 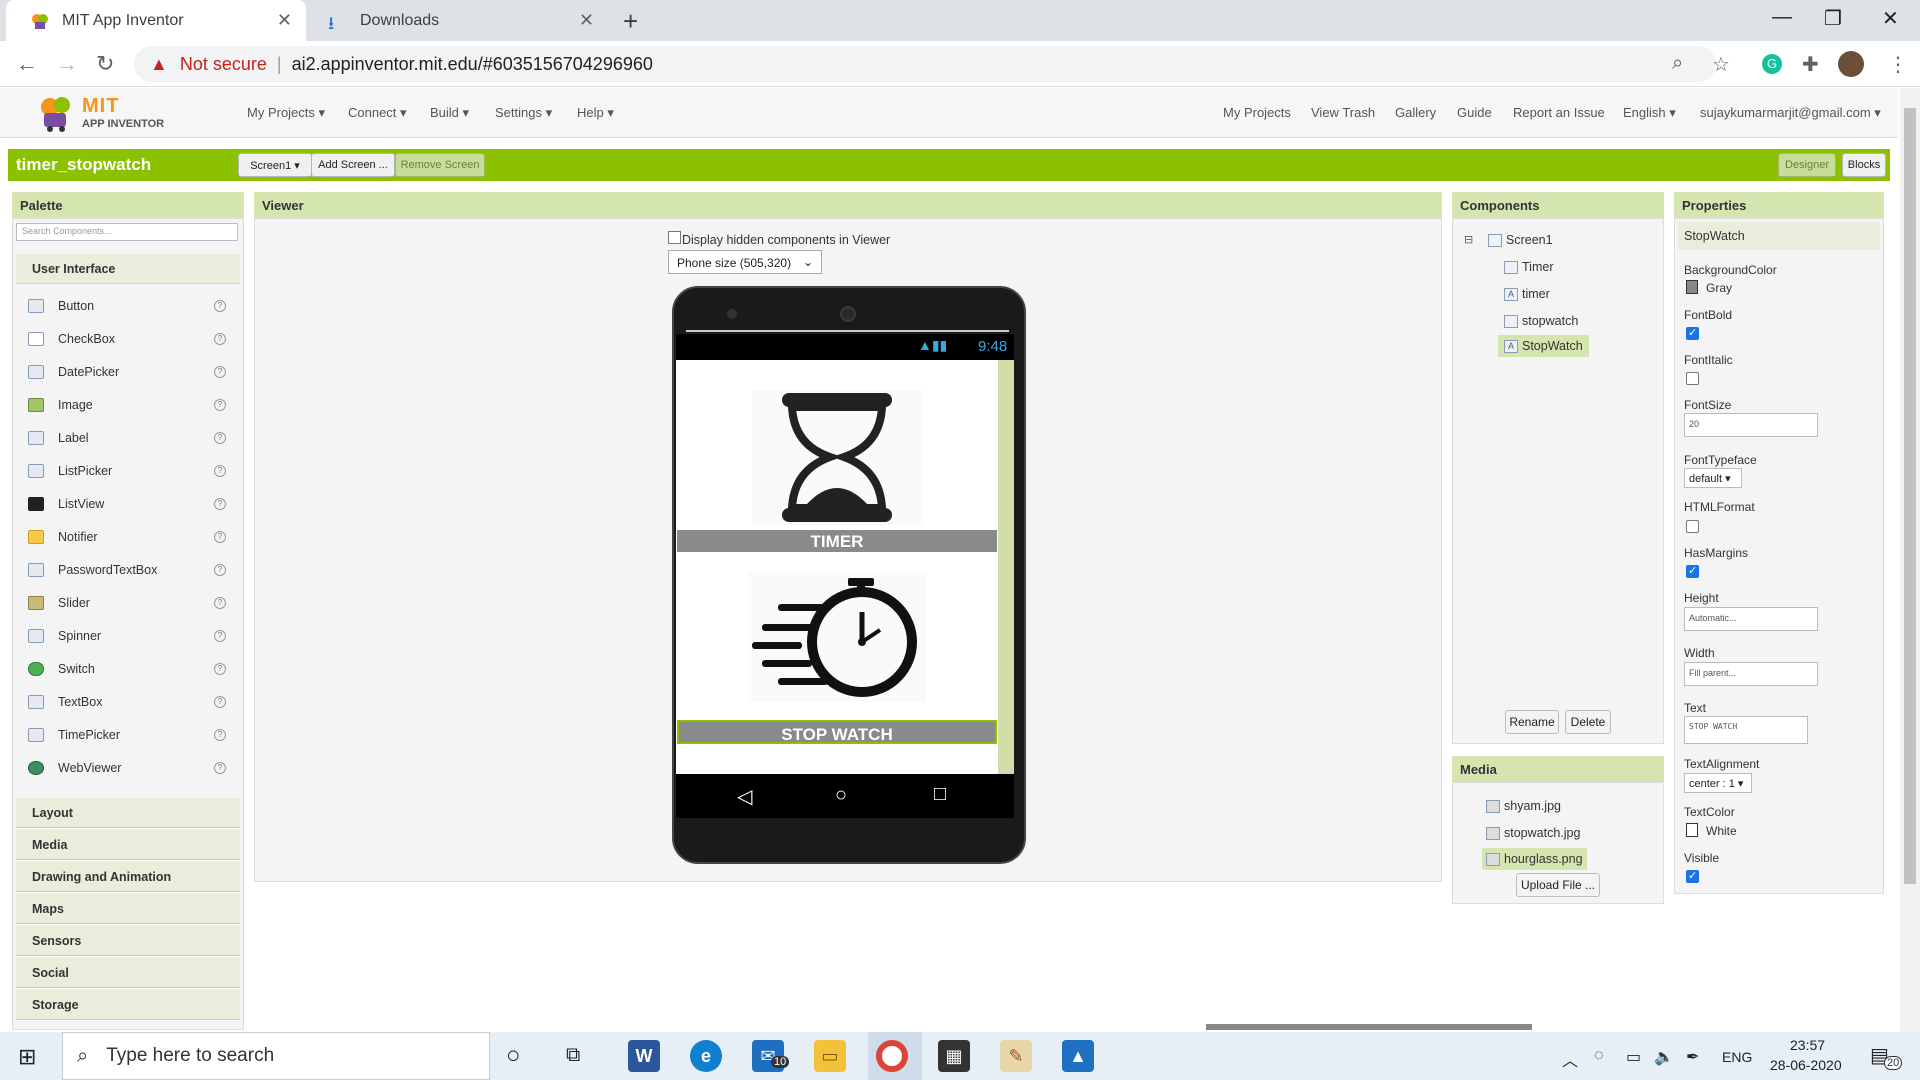 What do you see at coordinates (458, 20) in the screenshot?
I see `tab-downloads: ⭳ Downloads ✕` at bounding box center [458, 20].